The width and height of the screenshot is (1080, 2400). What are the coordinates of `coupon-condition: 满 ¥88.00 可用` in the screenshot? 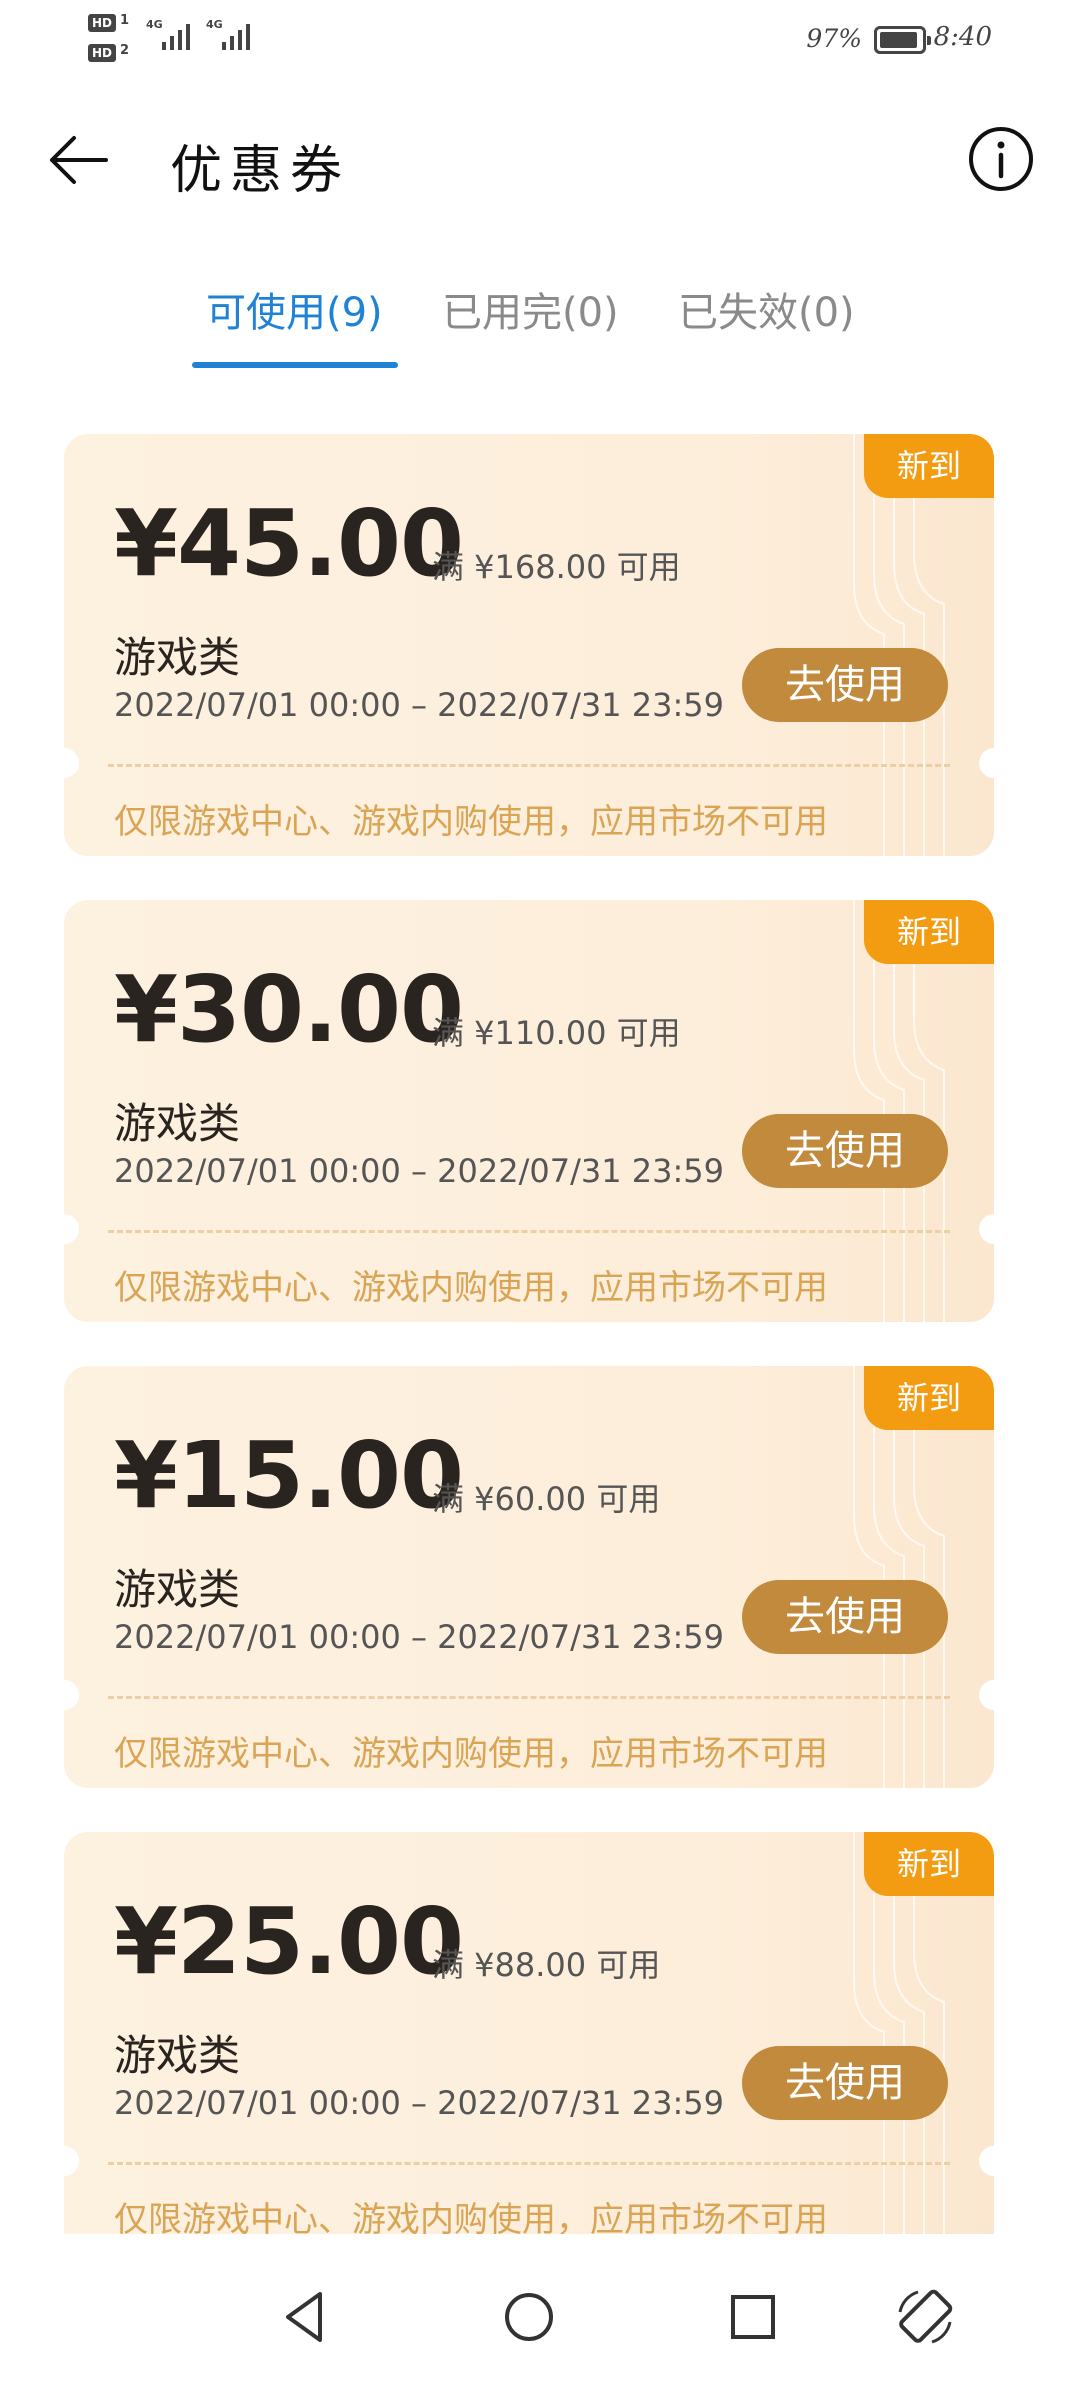 It's located at (546, 1965).